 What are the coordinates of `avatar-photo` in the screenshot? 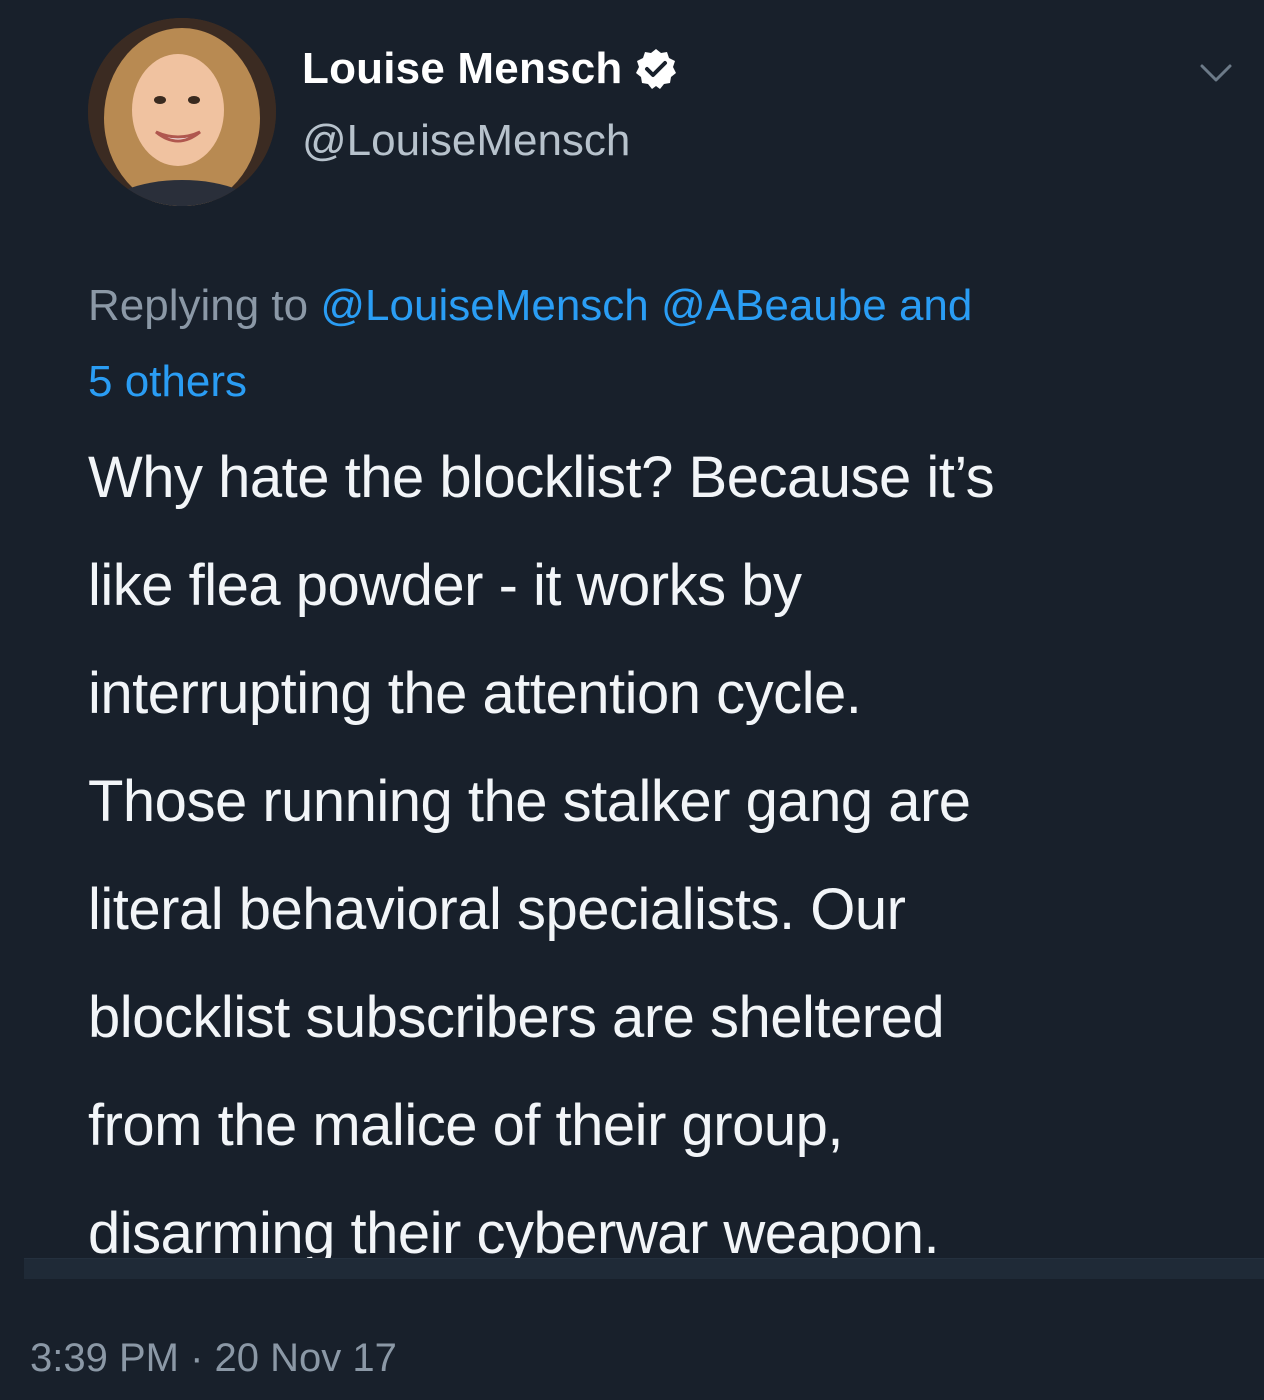 It's located at (182, 112).